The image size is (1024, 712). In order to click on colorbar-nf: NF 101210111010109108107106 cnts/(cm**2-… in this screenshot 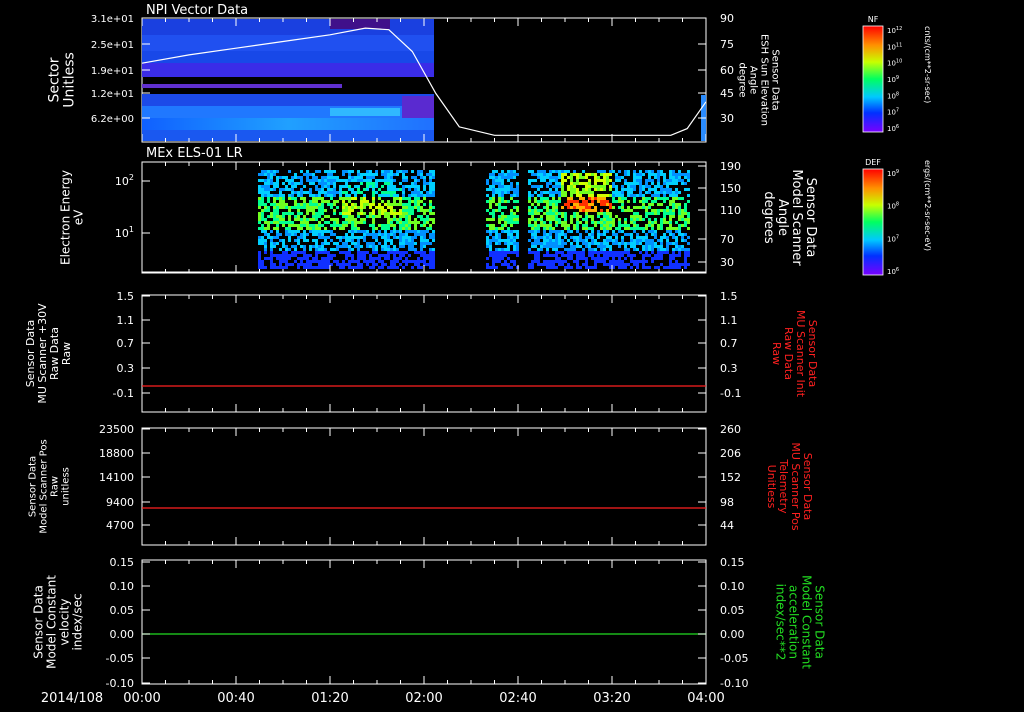, I will do `click(897, 74)`.